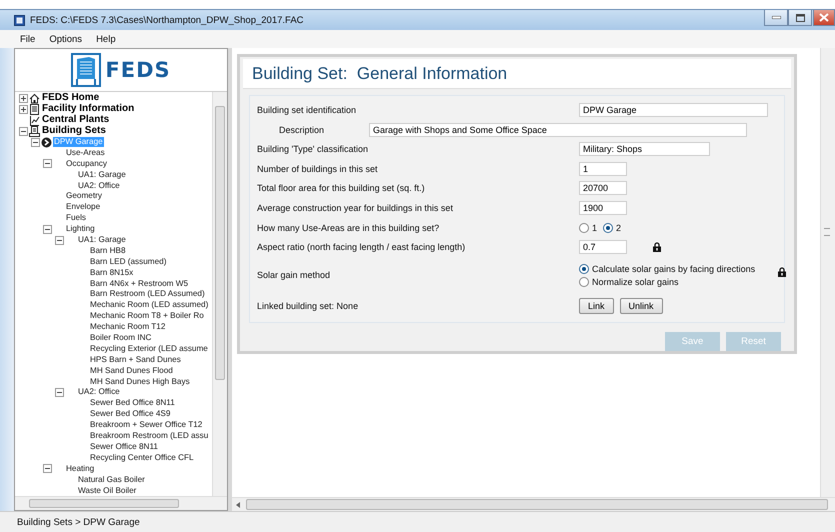 Image resolution: width=835 pixels, height=532 pixels. What do you see at coordinates (80, 229) in the screenshot?
I see `tree-item: Lighting` at bounding box center [80, 229].